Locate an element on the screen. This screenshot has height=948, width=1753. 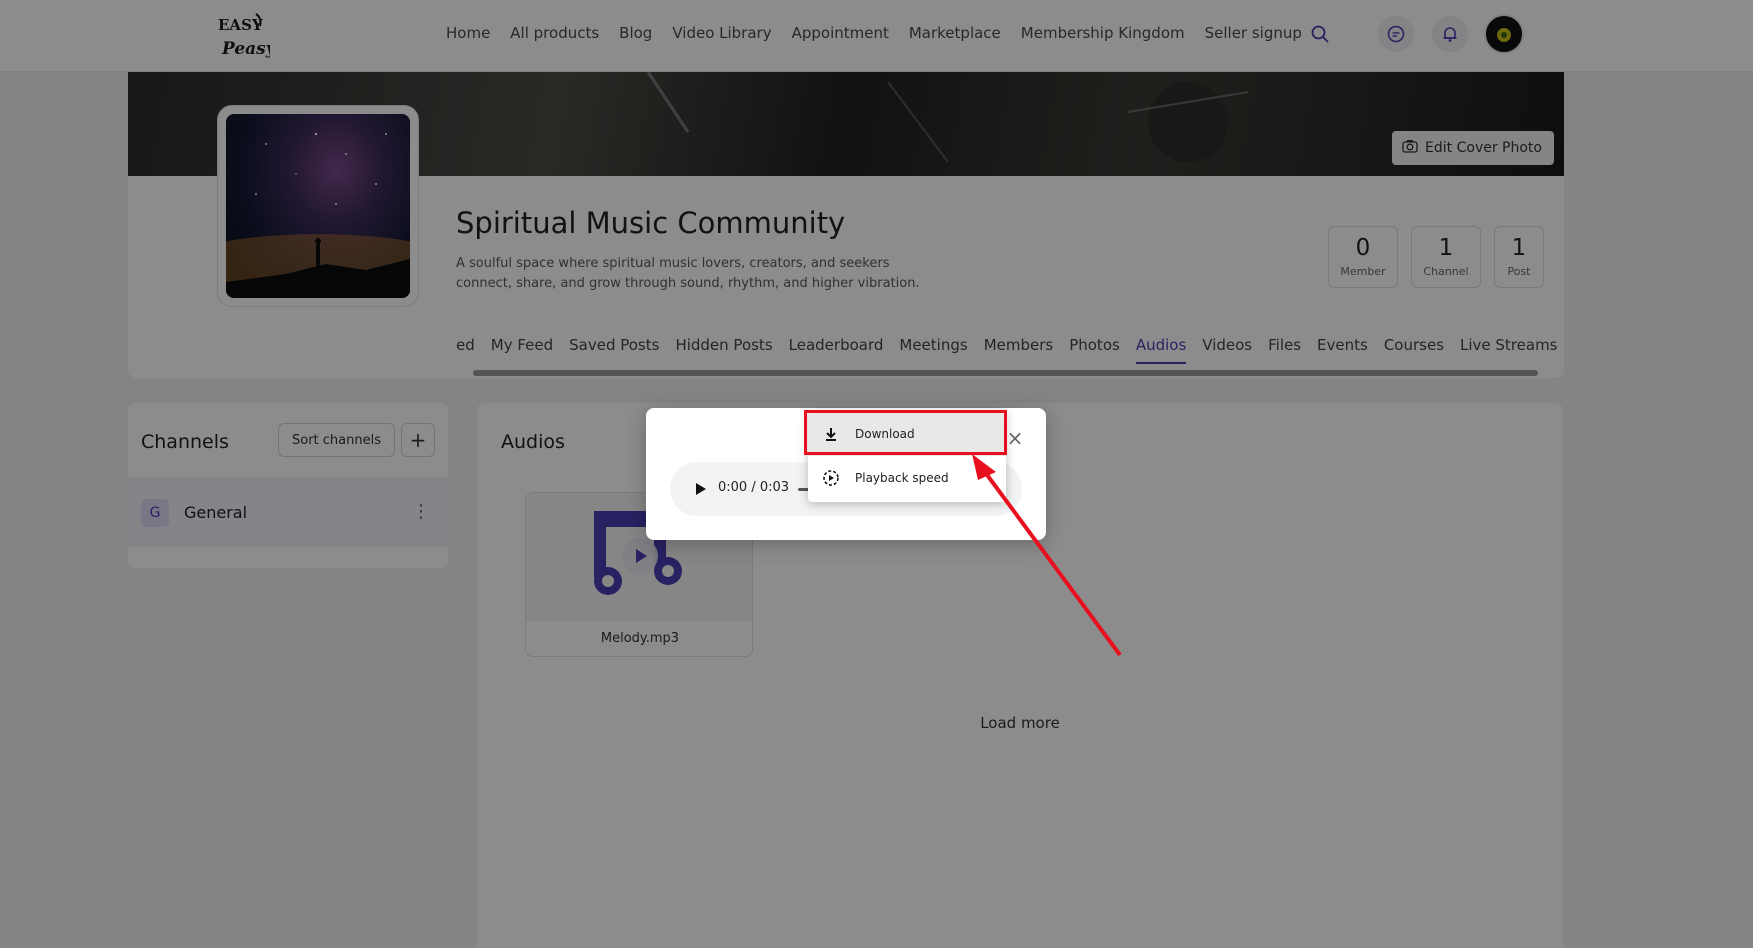
close-icon: × is located at coordinates (1015, 438).